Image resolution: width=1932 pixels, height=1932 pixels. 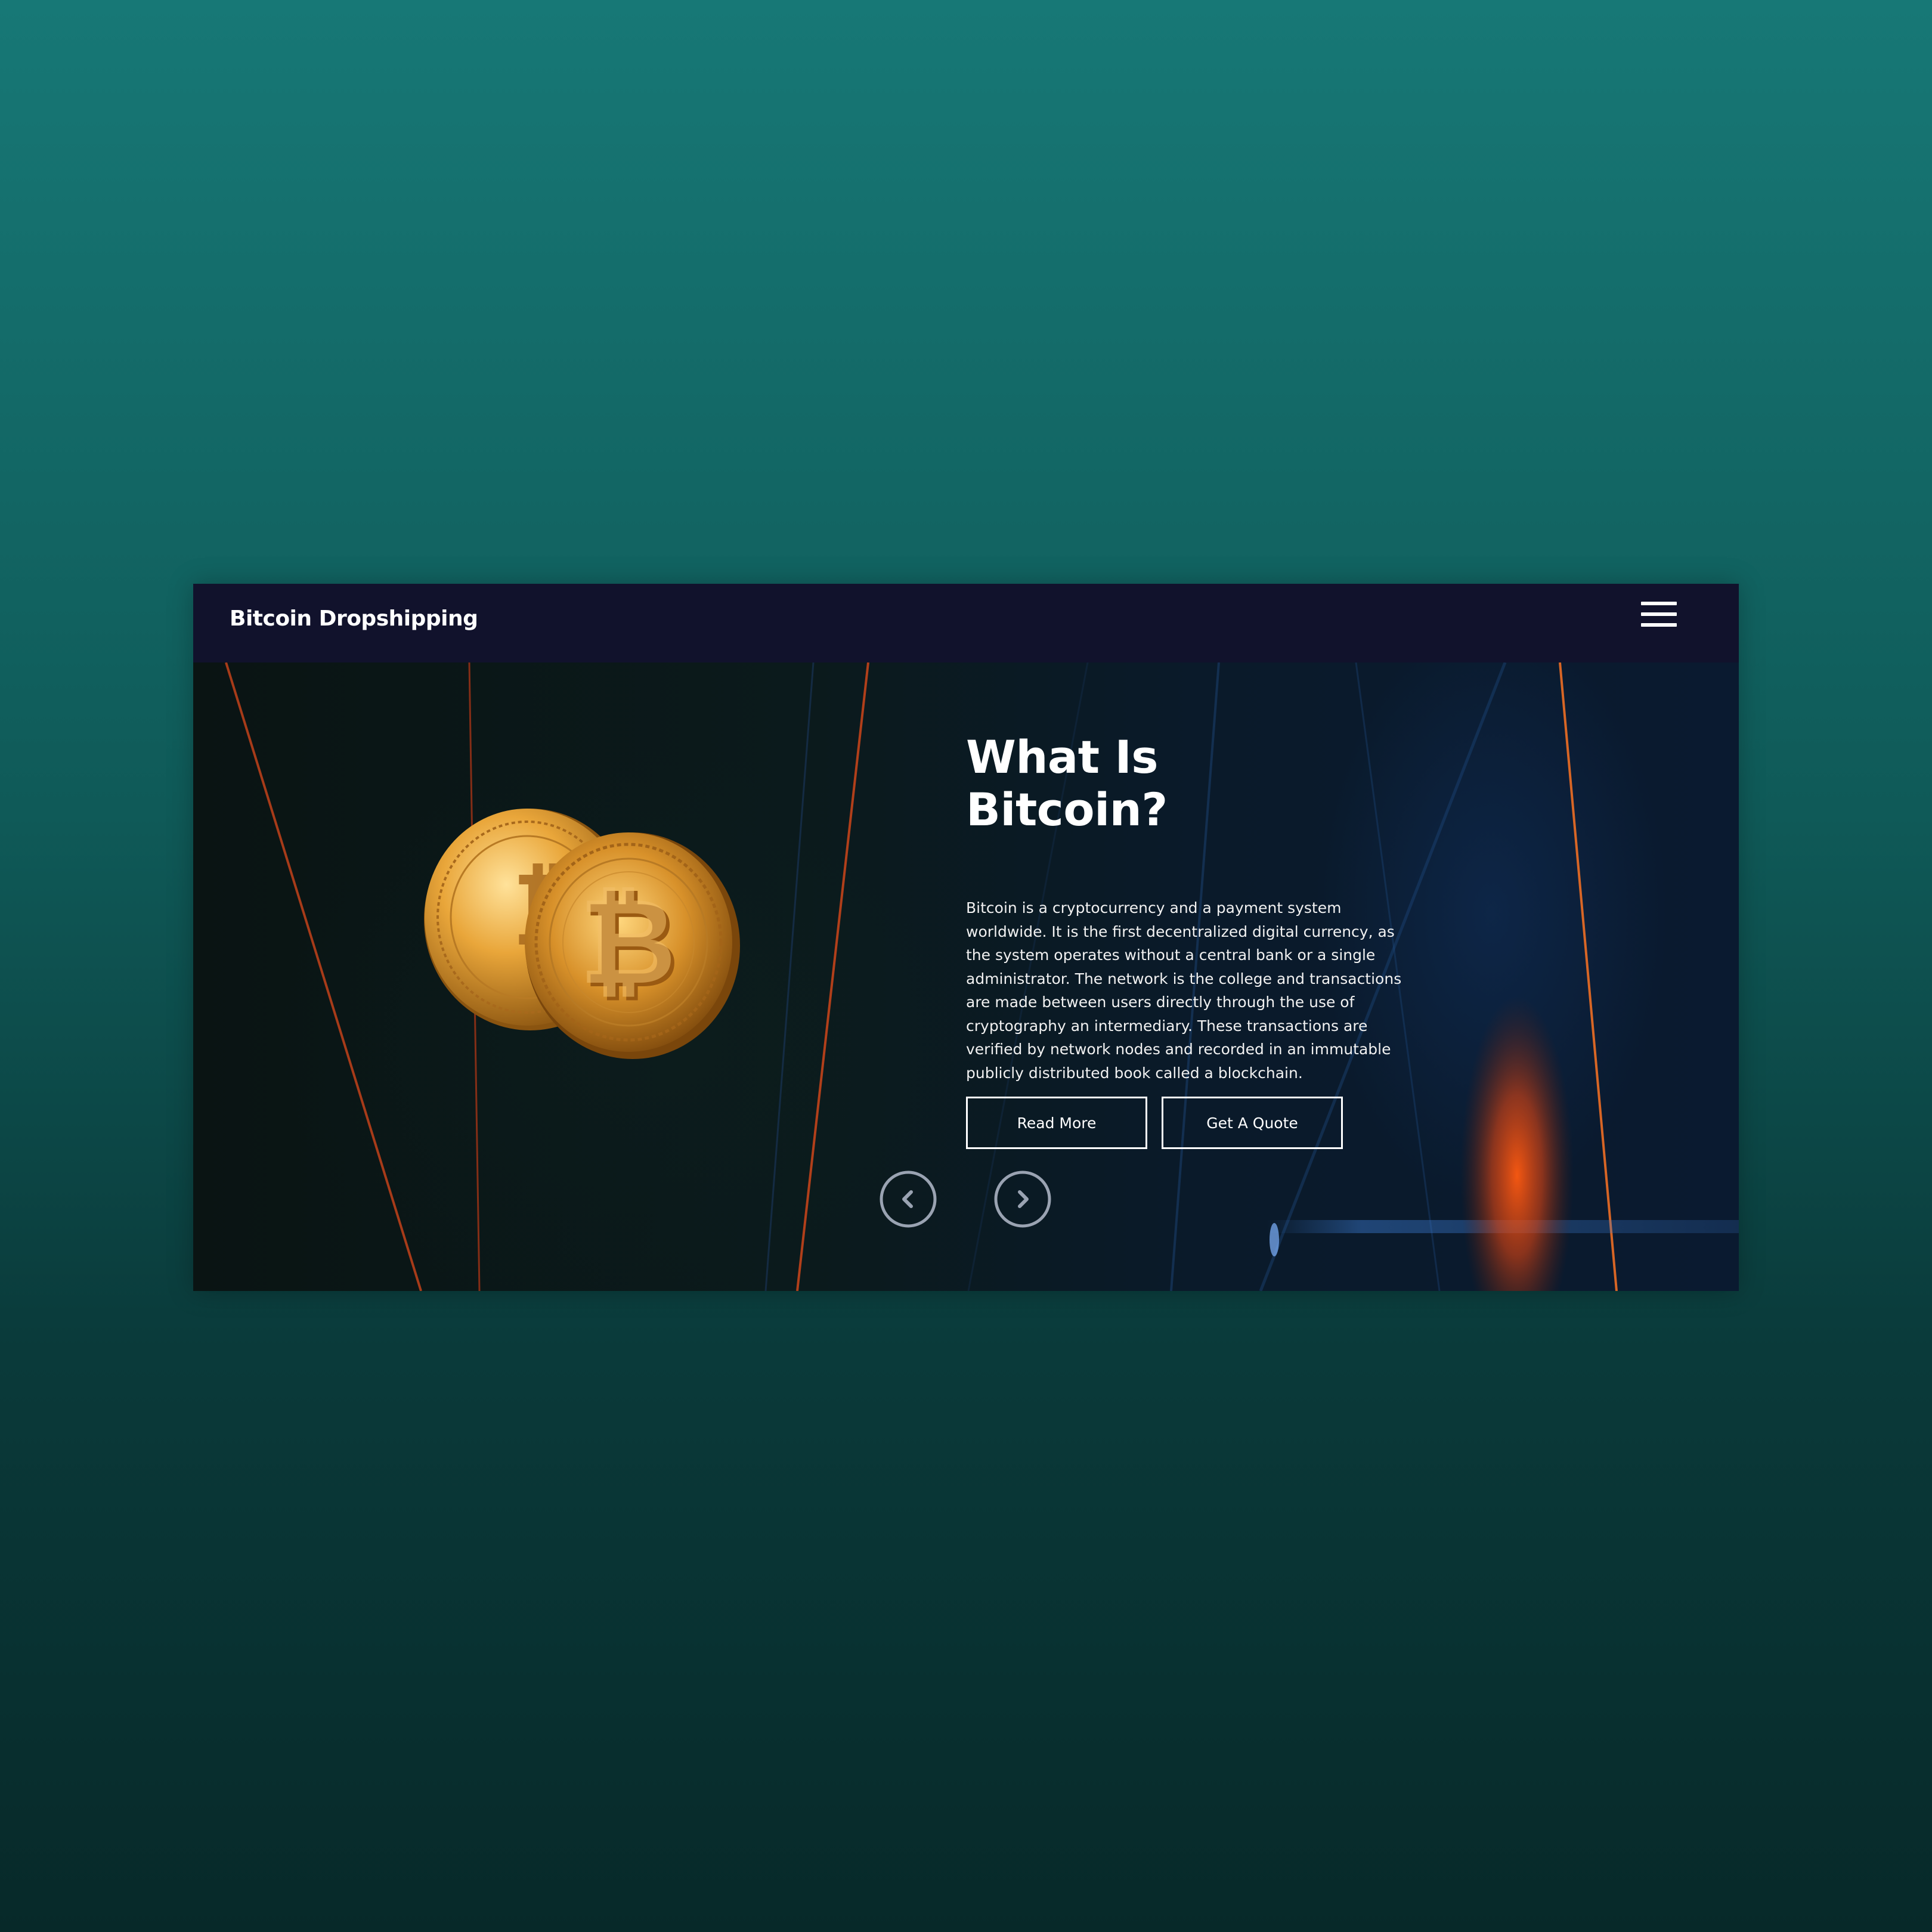 I want to click on get-a-quote-button: Get A Quote, so click(x=1252, y=1123).